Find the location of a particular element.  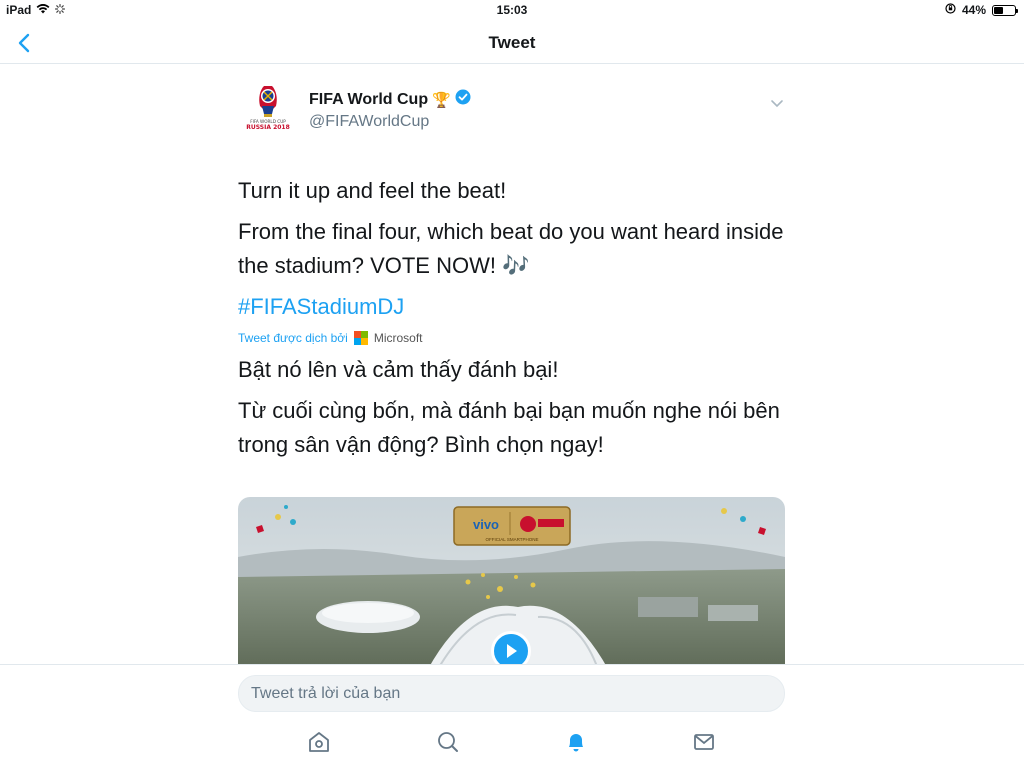

tweet-text-line1: Turn it up and feel the beat! is located at coordinates (372, 190).